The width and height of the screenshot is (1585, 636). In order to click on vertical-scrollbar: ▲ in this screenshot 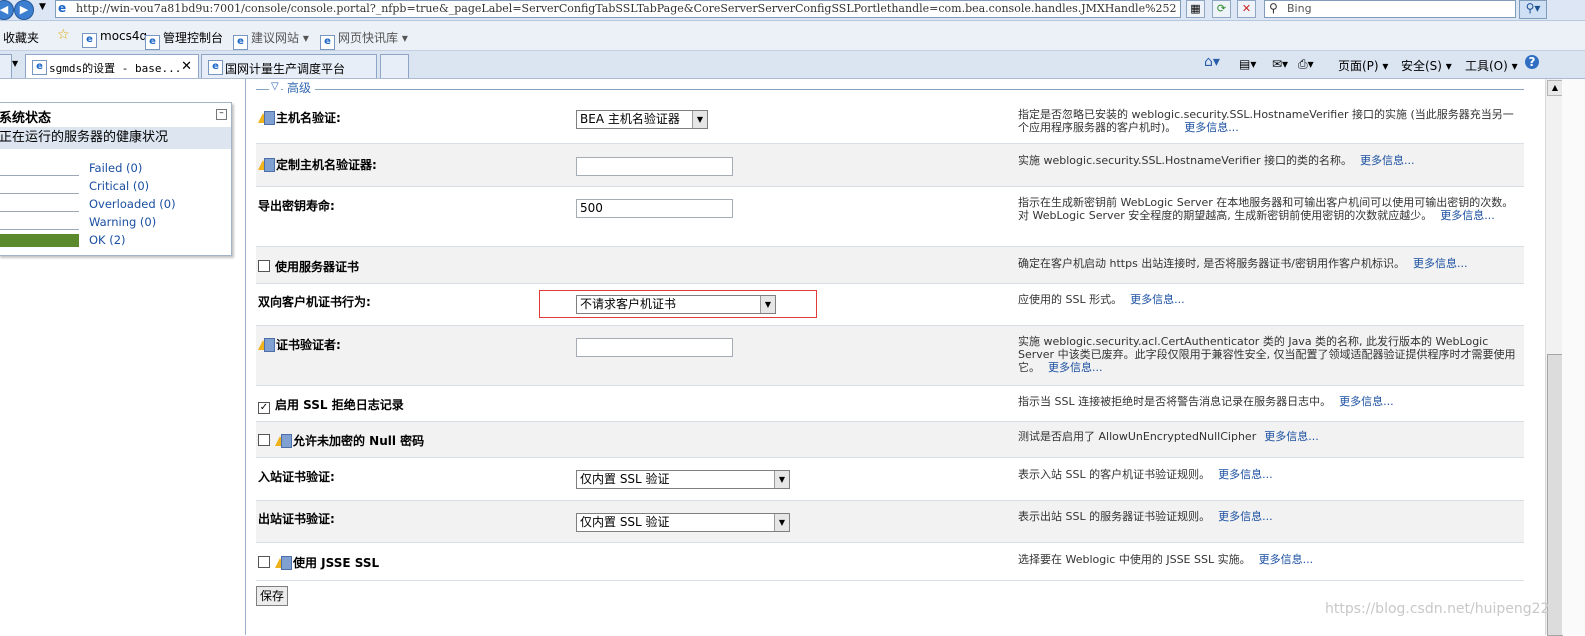, I will do `click(1554, 357)`.